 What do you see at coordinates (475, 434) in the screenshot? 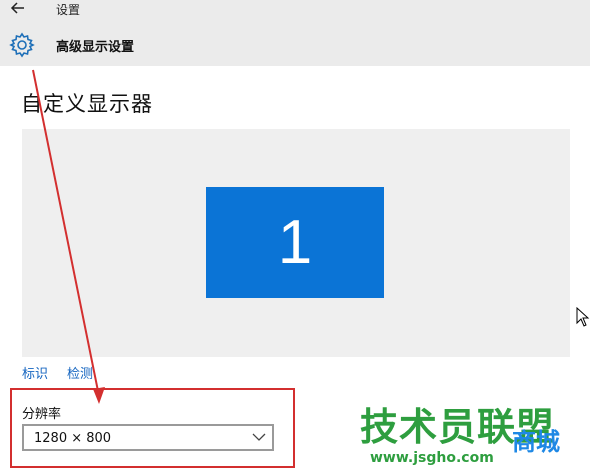
I see `watermark: 技术员联盟 商城 www.jsgho.com` at bounding box center [475, 434].